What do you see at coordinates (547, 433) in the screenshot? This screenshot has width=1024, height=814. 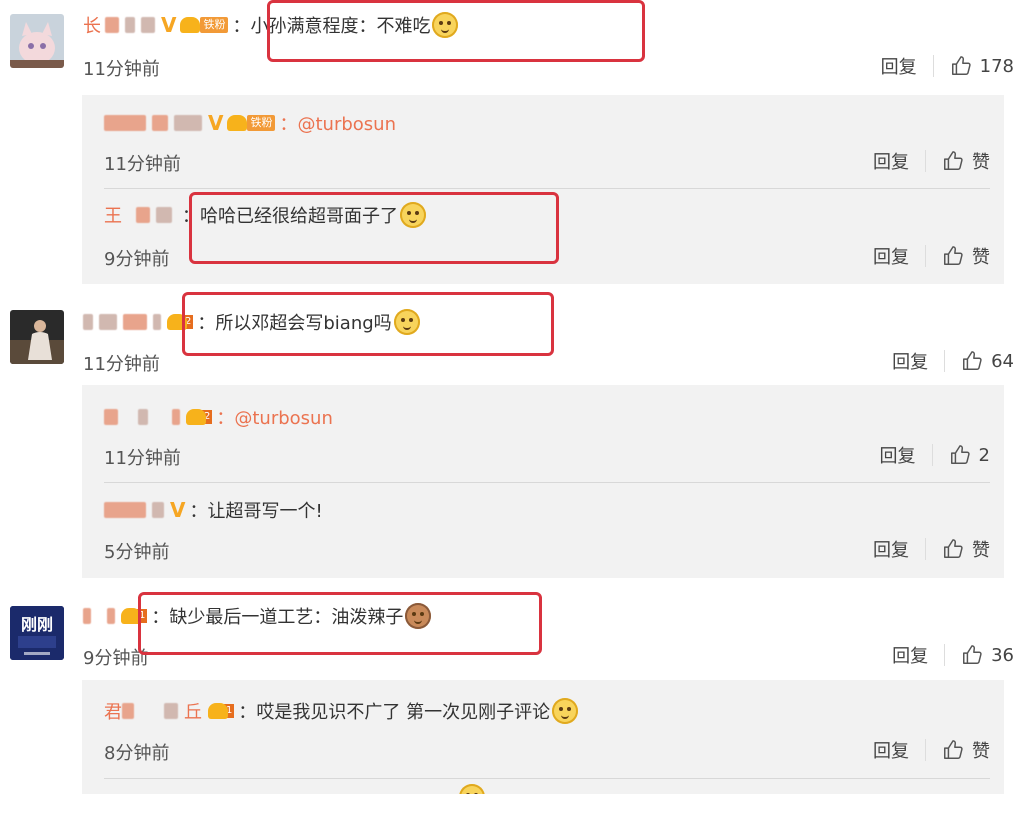 I see `reply-item: 2 ：@turbosun 11分钟前 回复 2` at bounding box center [547, 433].